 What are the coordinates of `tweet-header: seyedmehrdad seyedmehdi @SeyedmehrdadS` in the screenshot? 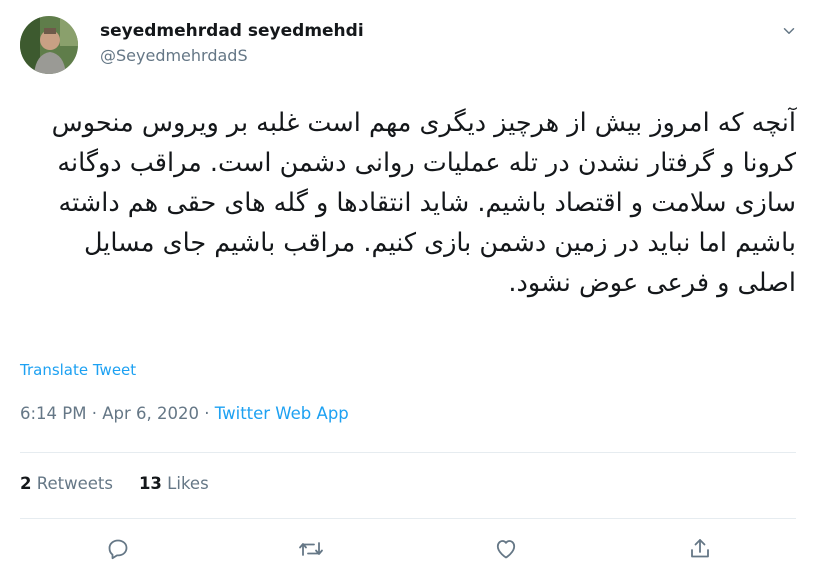 It's located at (192, 45).